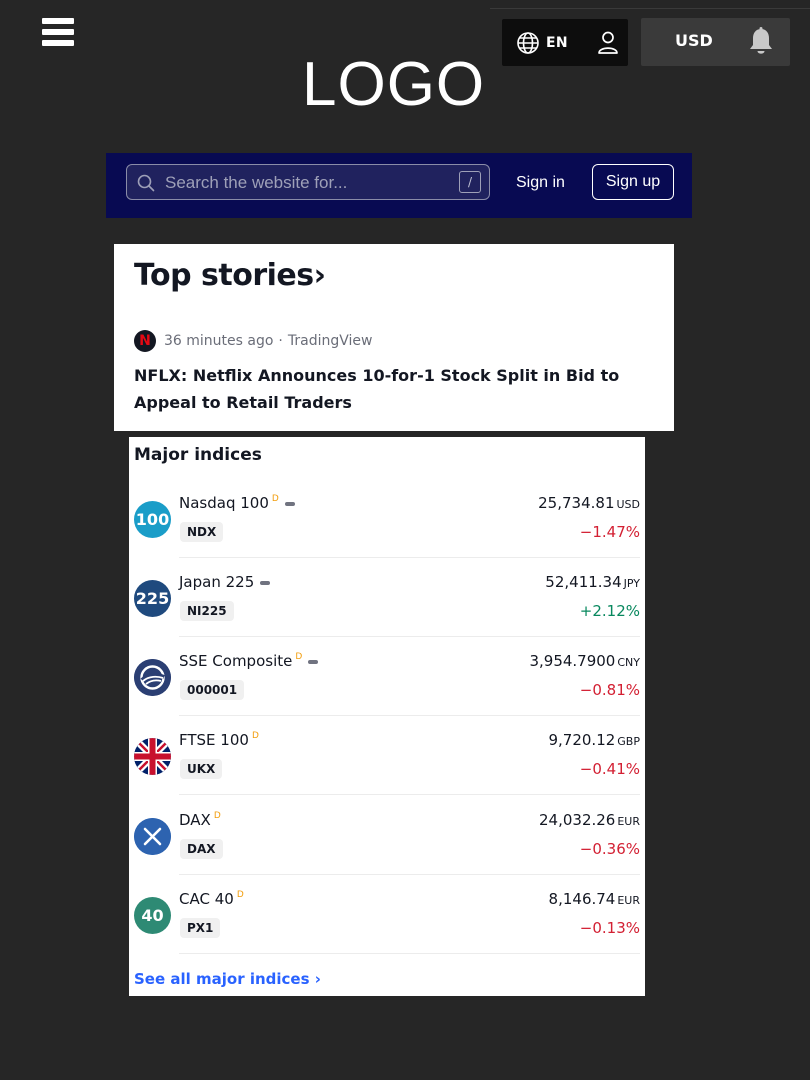 Image resolution: width=810 pixels, height=1080 pixels. I want to click on index-price-line: 25,734.81 USD, so click(589, 503).